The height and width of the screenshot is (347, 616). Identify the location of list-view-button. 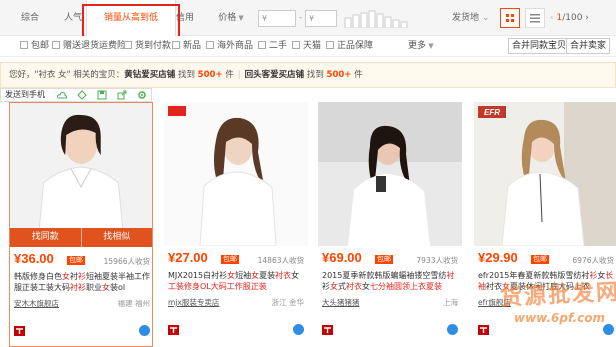
(535, 18).